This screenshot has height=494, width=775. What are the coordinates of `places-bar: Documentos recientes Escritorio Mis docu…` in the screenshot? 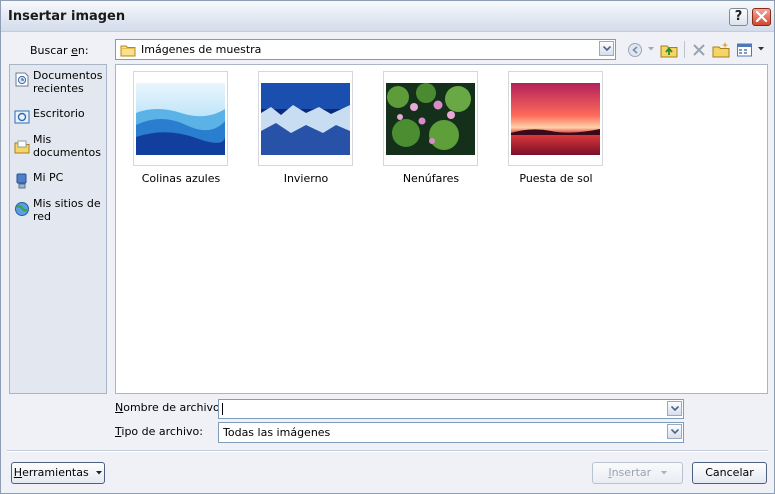 It's located at (58, 229).